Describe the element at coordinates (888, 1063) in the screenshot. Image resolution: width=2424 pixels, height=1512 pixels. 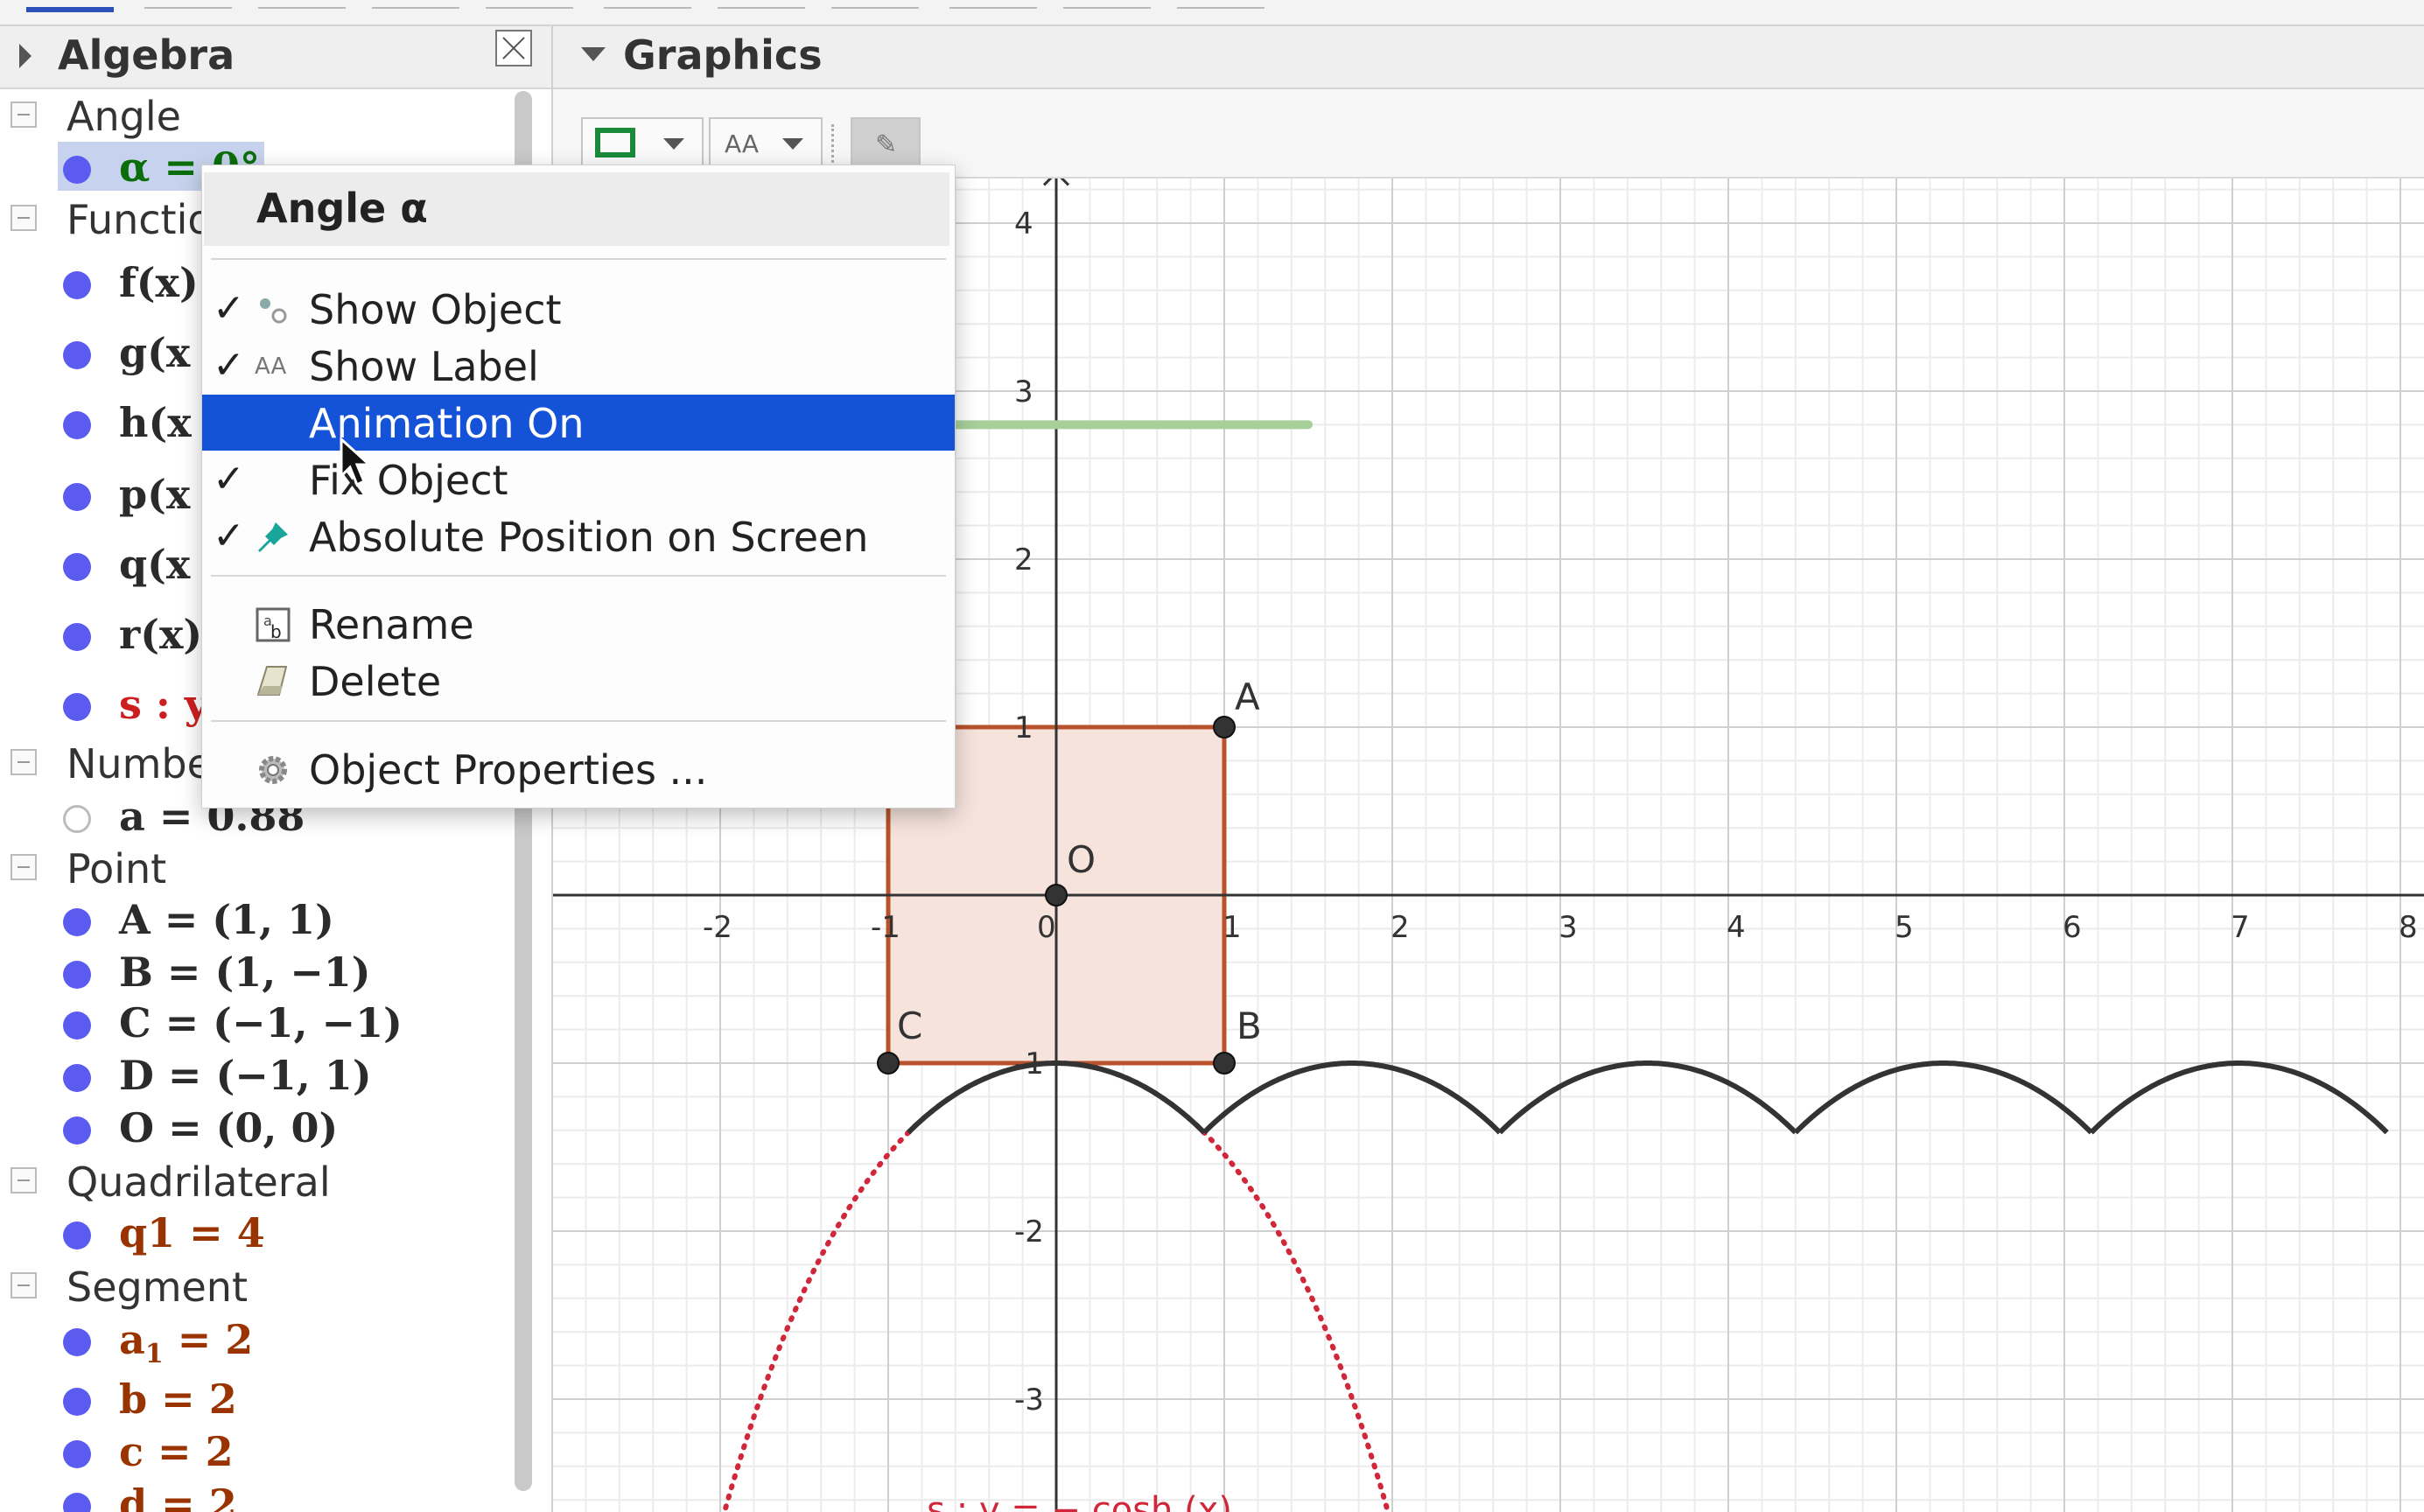
I see `point-c` at that location.